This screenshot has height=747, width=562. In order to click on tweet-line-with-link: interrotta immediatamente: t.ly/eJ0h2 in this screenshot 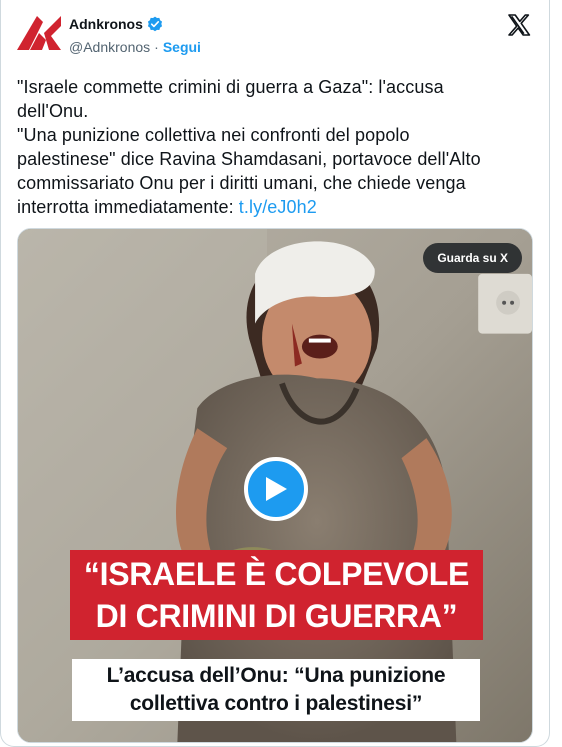, I will do `click(267, 207)`.